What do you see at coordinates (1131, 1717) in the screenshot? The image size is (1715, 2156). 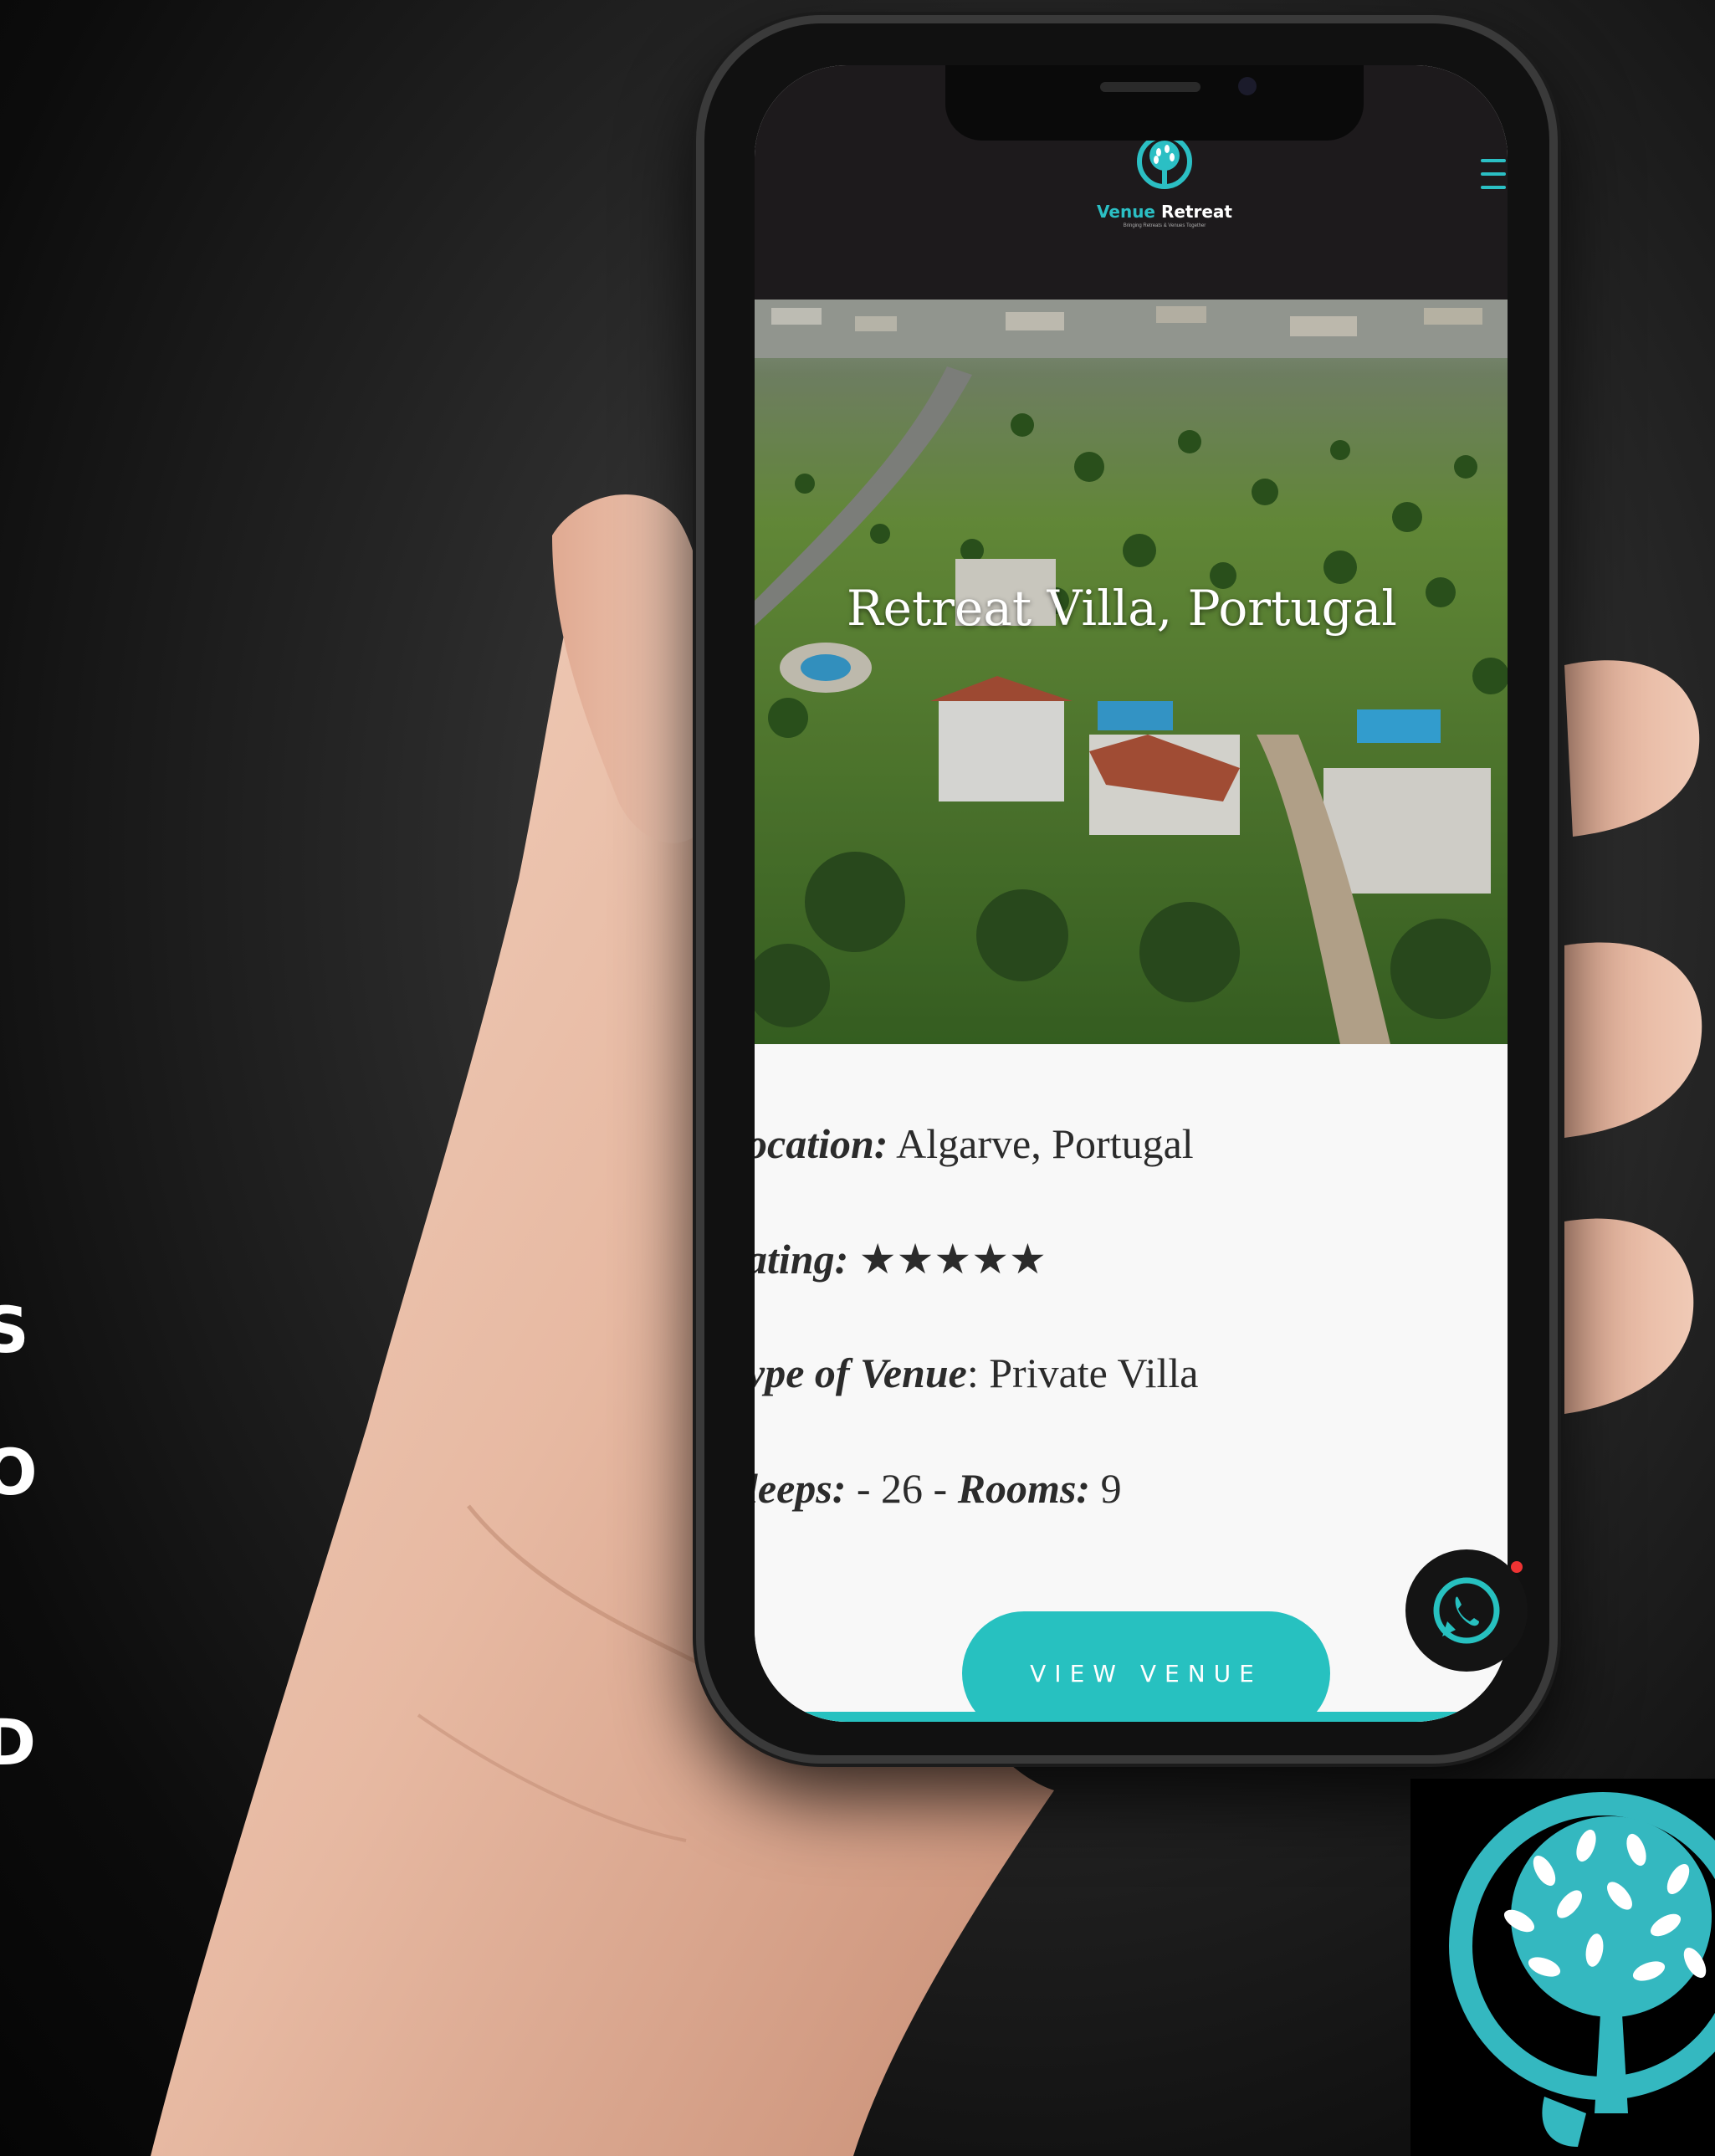 I see `footer-accent-bar` at bounding box center [1131, 1717].